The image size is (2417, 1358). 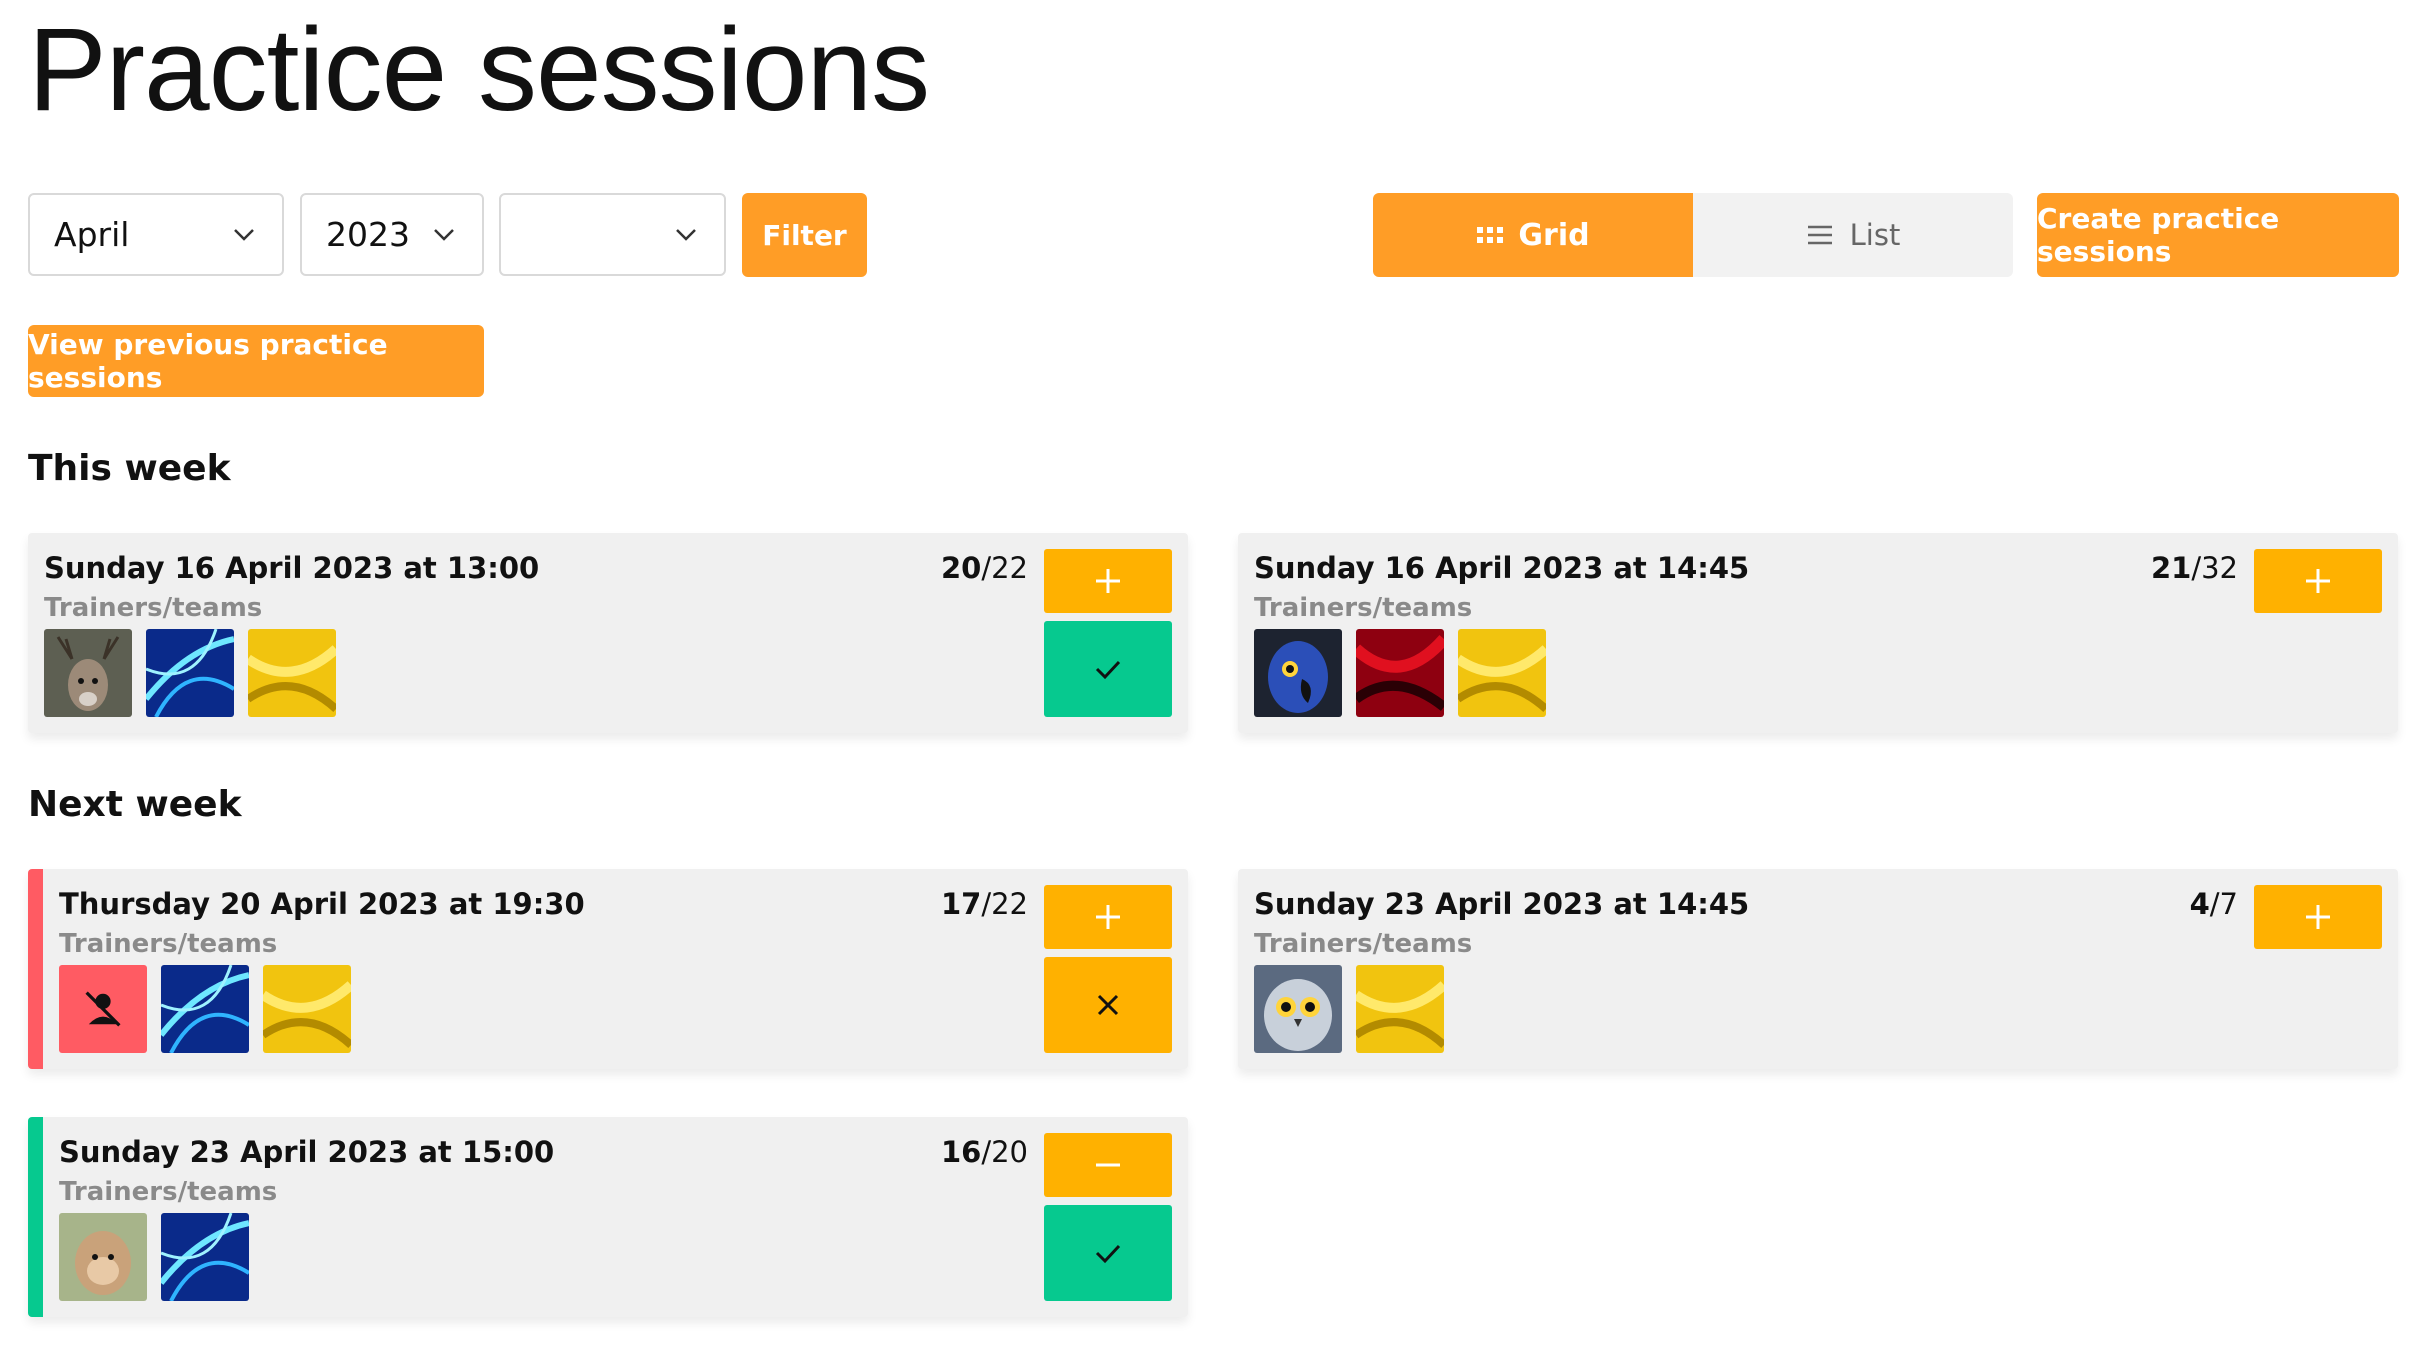 What do you see at coordinates (984, 568) in the screenshot?
I see `session-count: 20/22` at bounding box center [984, 568].